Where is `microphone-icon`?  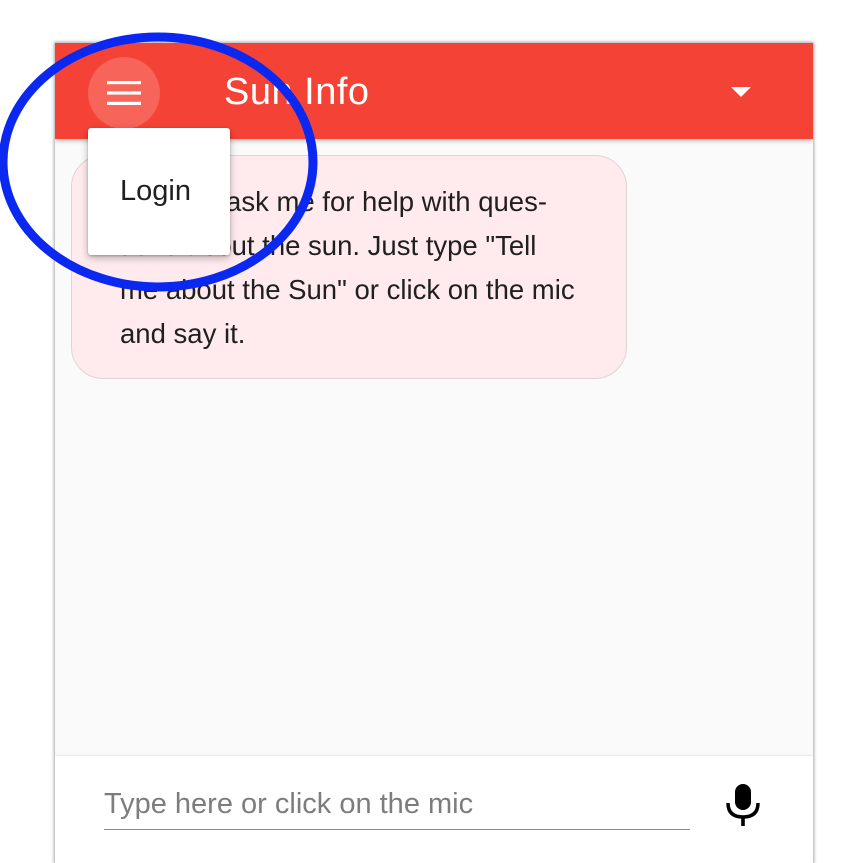 microphone-icon is located at coordinates (743, 805).